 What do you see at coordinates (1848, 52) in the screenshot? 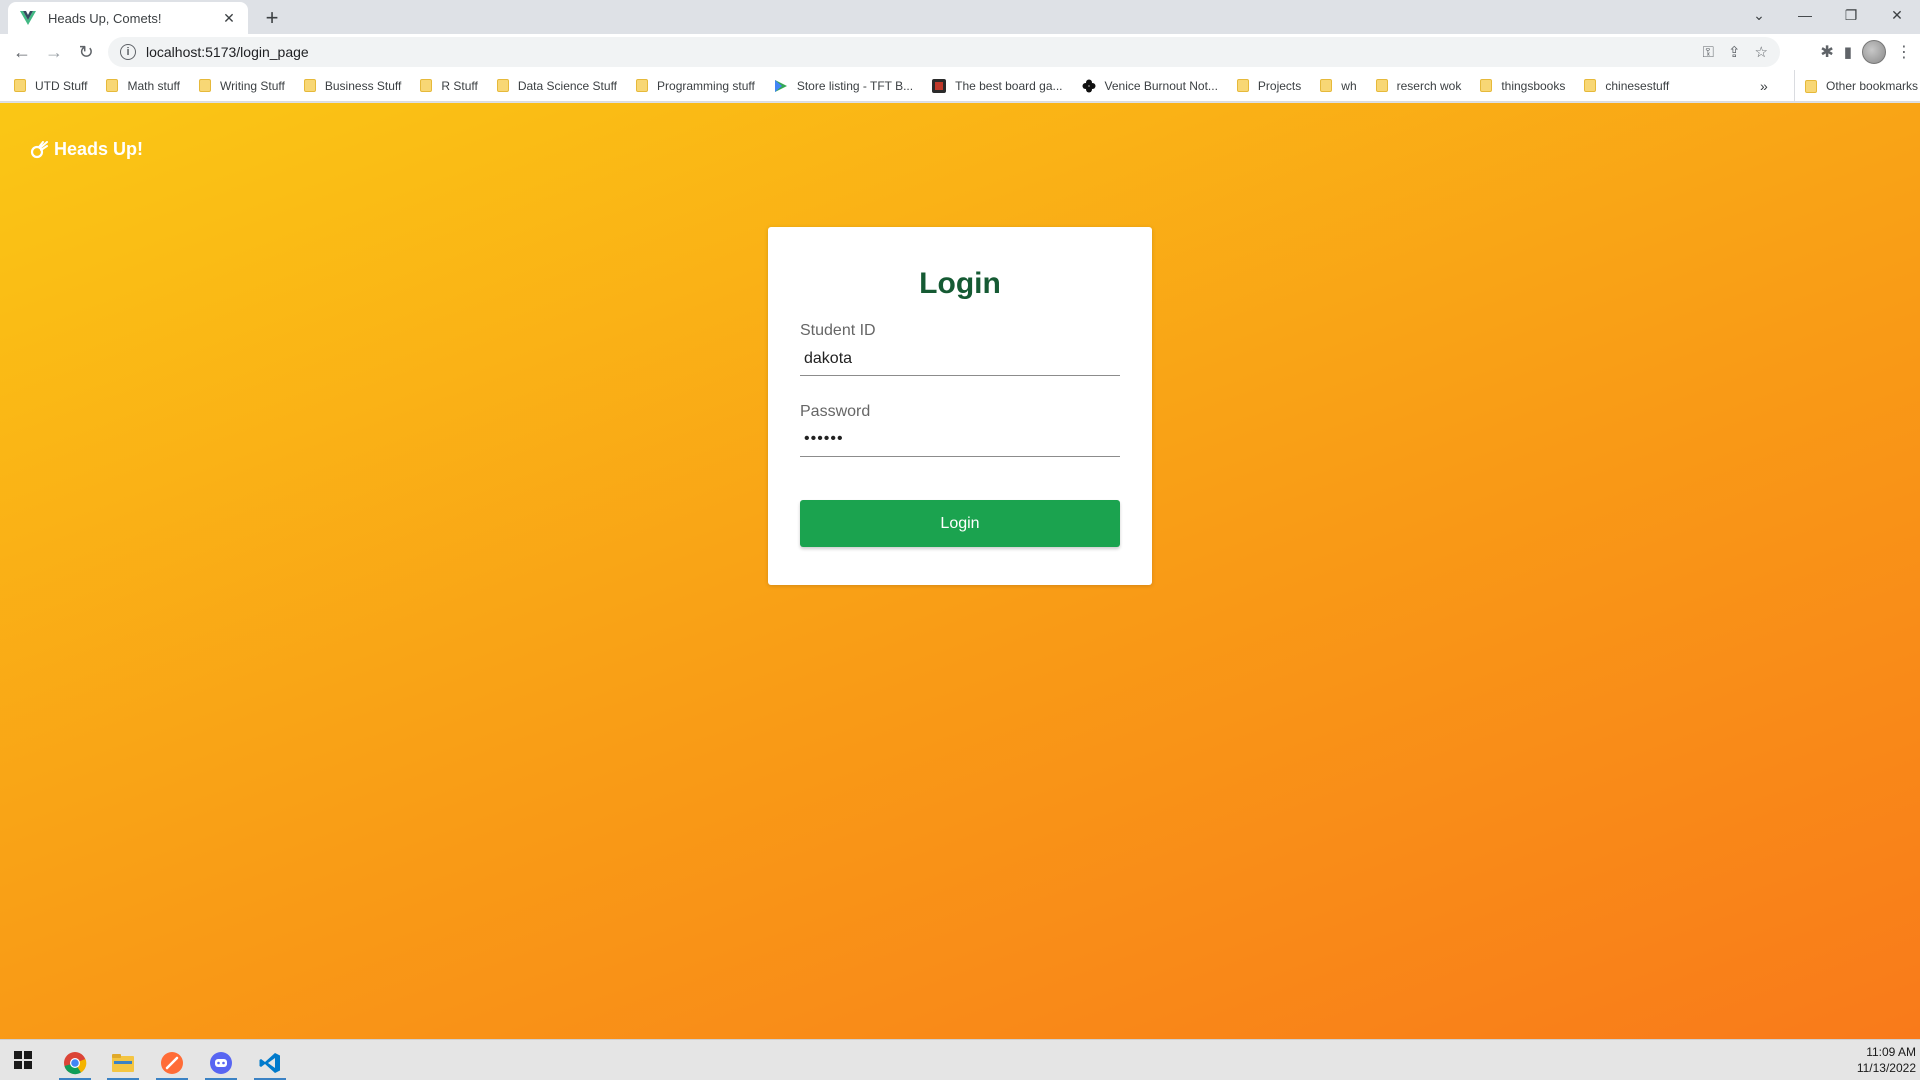
I see `side-panel-icon: ▮` at bounding box center [1848, 52].